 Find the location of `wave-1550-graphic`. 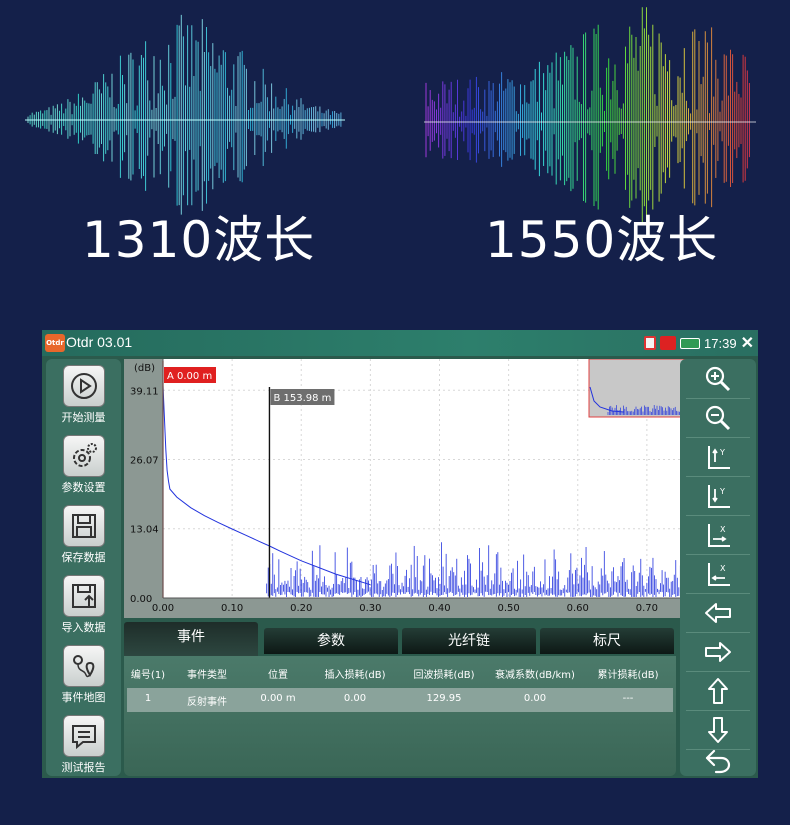

wave-1550-graphic is located at coordinates (590, 116).